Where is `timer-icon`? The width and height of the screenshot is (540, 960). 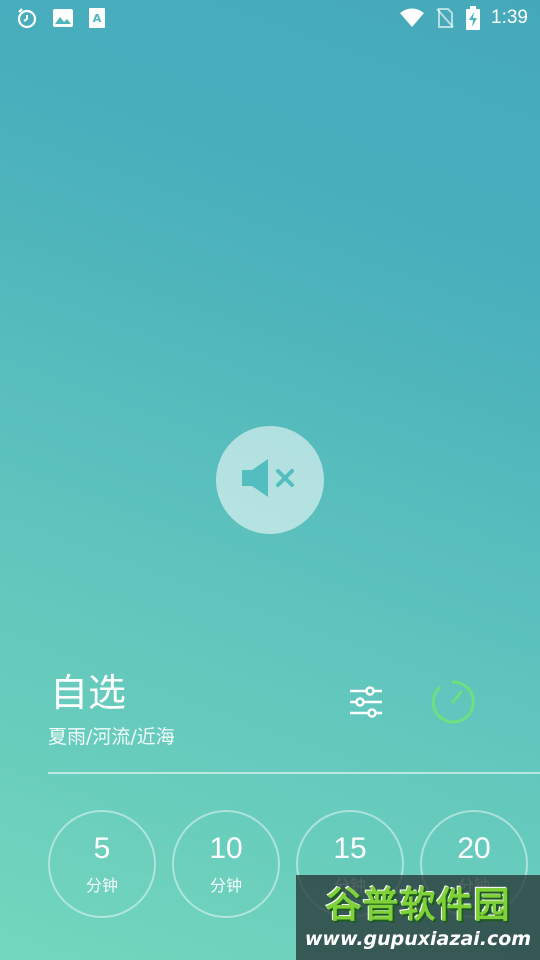 timer-icon is located at coordinates (453, 704).